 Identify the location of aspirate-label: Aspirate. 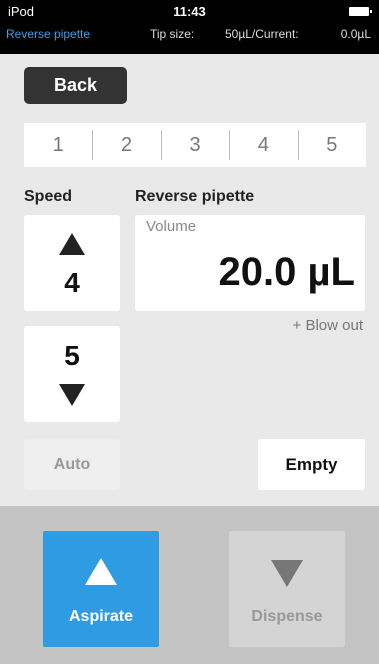
(101, 616).